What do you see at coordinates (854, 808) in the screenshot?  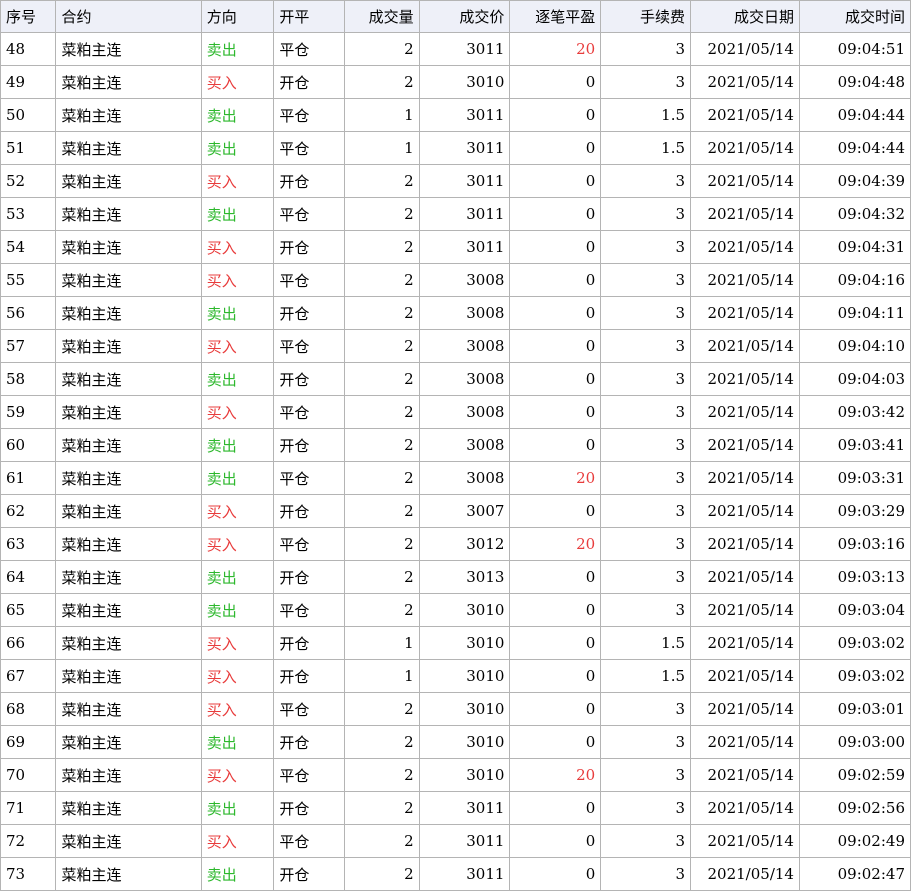 I see `cell-time: 09:02:56` at bounding box center [854, 808].